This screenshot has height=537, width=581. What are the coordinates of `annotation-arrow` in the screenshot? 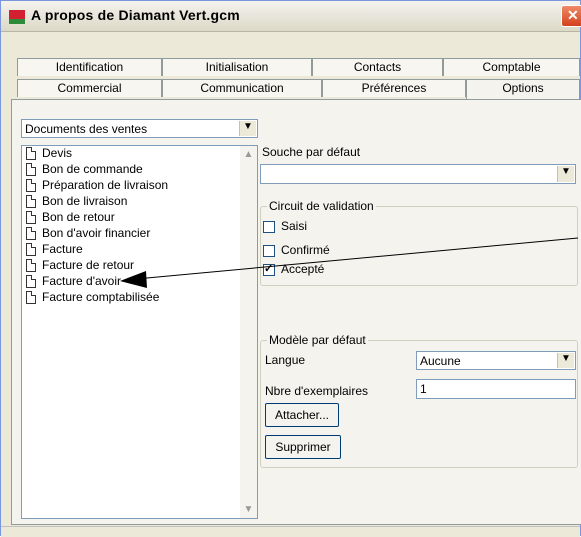 It's located at (349, 262).